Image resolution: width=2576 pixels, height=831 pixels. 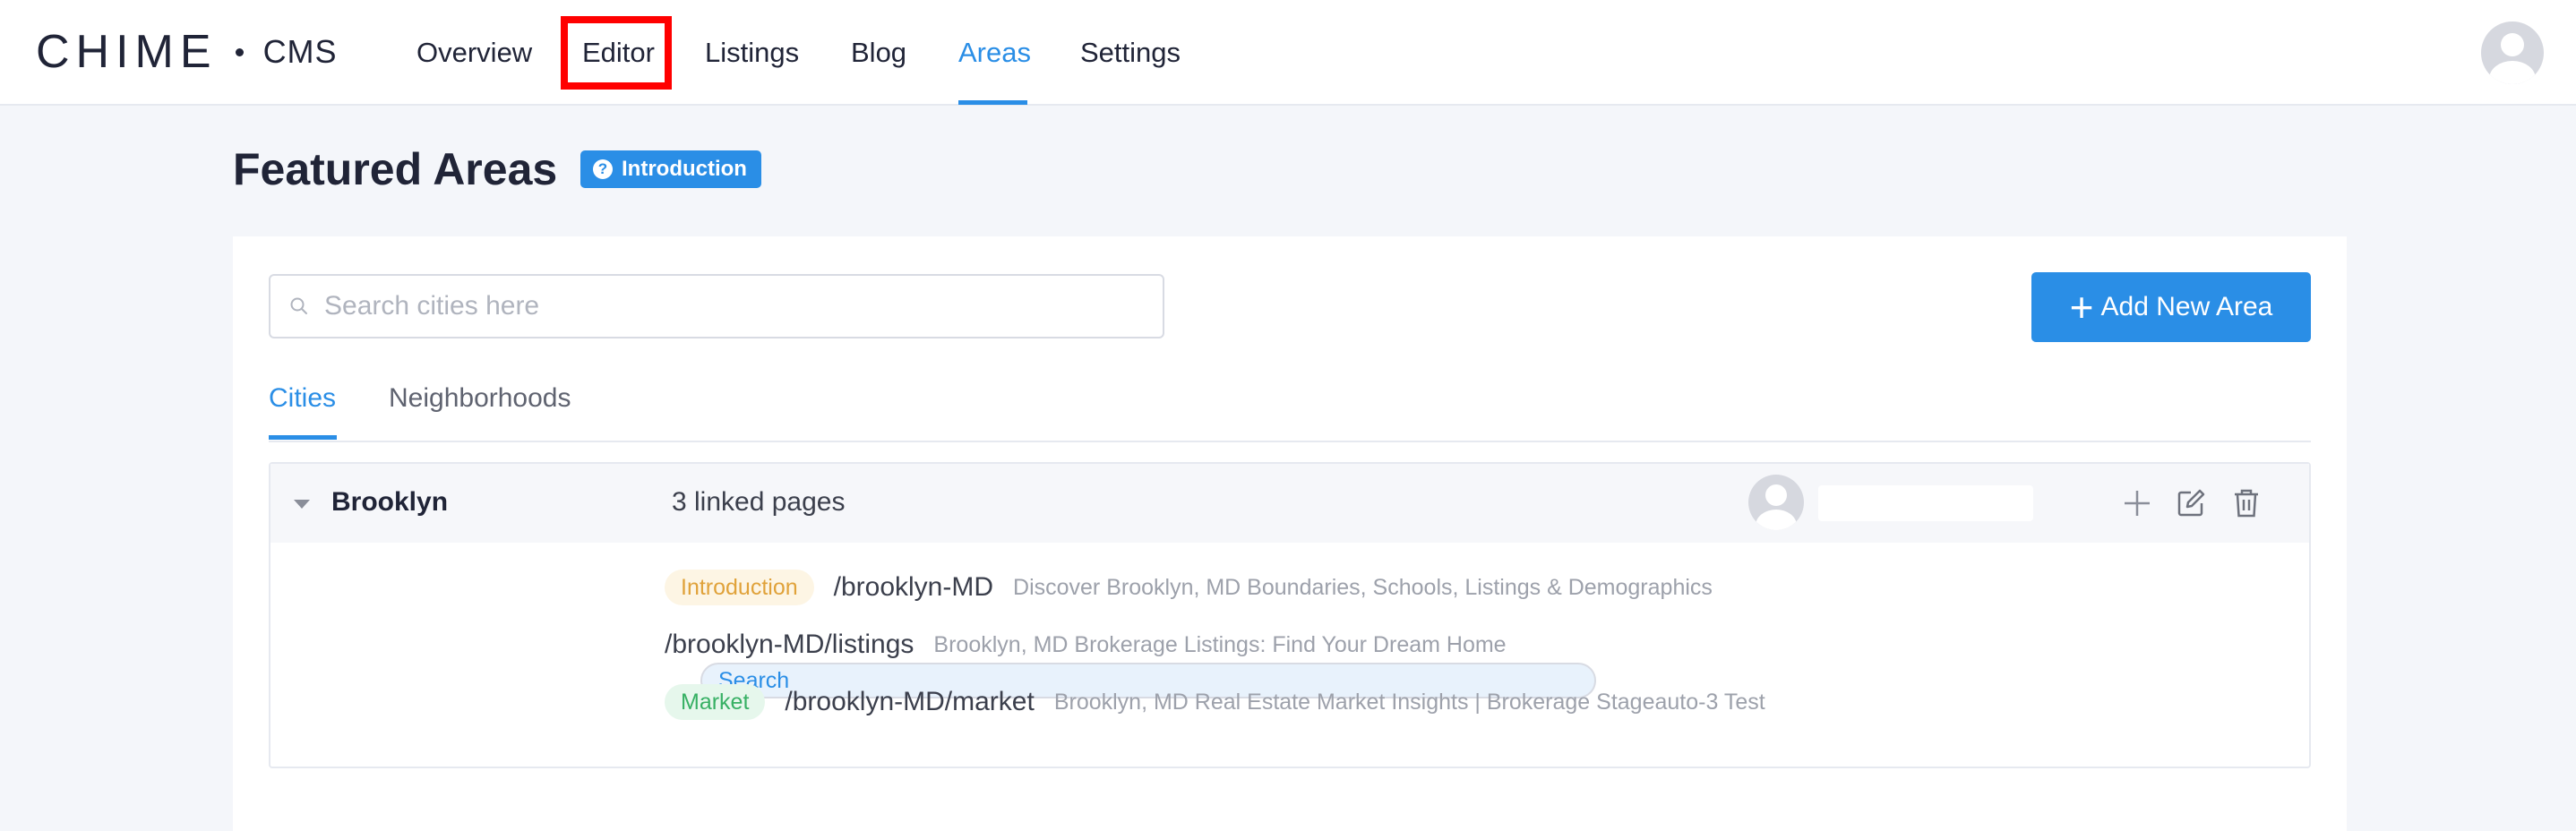 I want to click on add-new-area-button: + Add New Area, so click(x=2171, y=307).